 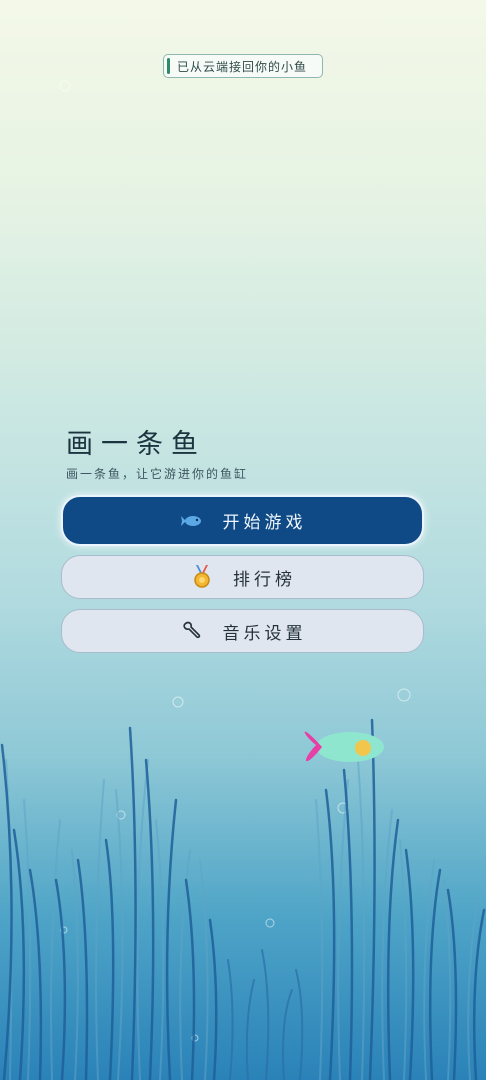 I want to click on start-game-label: 开始游戏, so click(x=264, y=523).